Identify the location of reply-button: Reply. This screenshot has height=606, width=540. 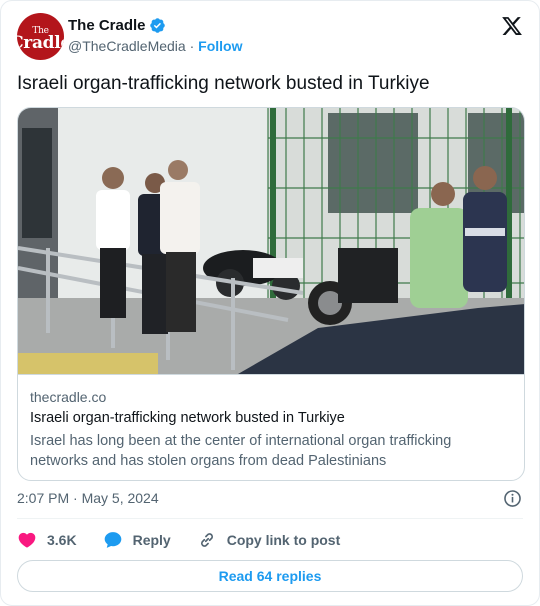
(137, 540).